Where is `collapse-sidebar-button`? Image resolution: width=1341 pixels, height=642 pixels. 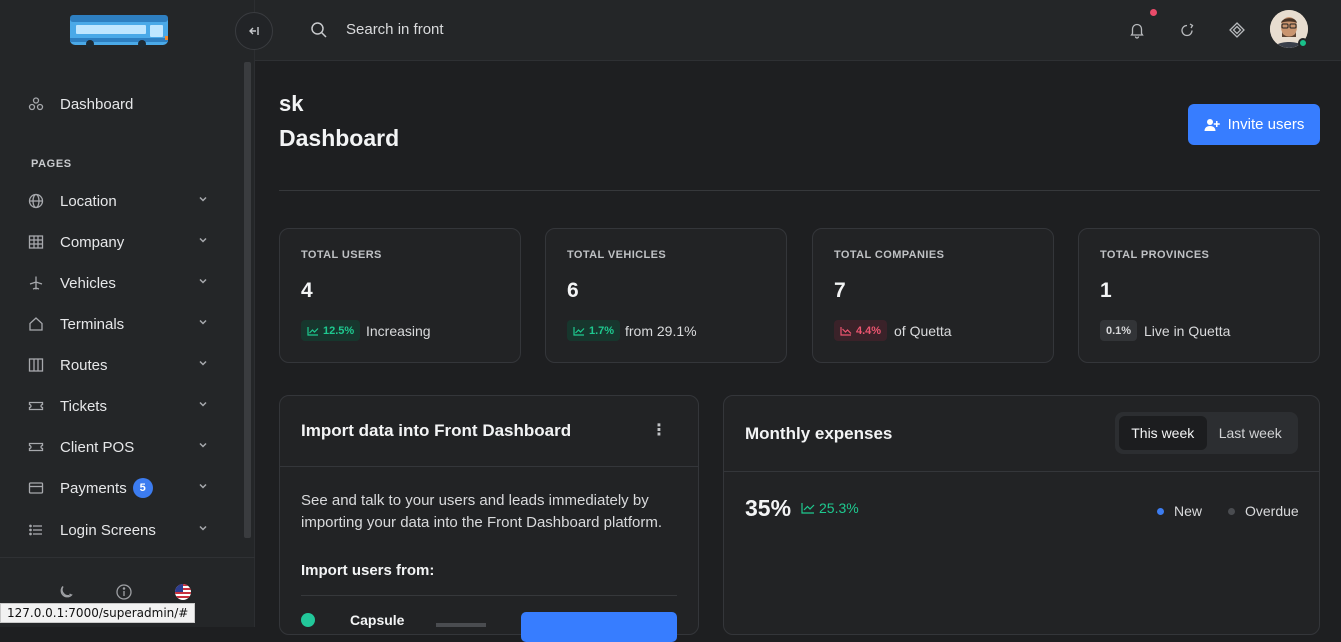
collapse-sidebar-button is located at coordinates (254, 31).